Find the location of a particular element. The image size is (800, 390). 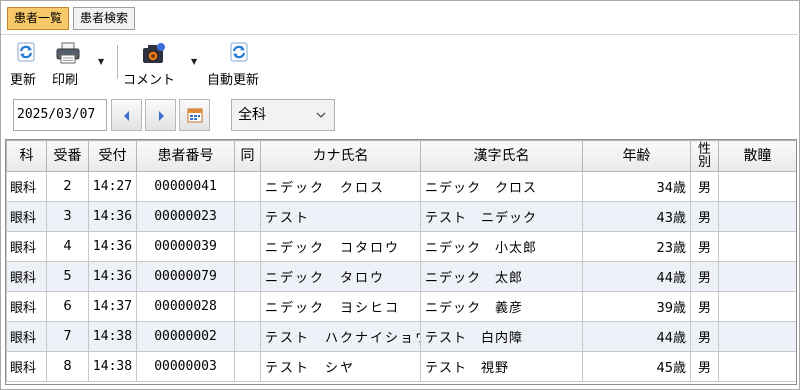

cell-patient-id: 00000023 is located at coordinates (185, 216).